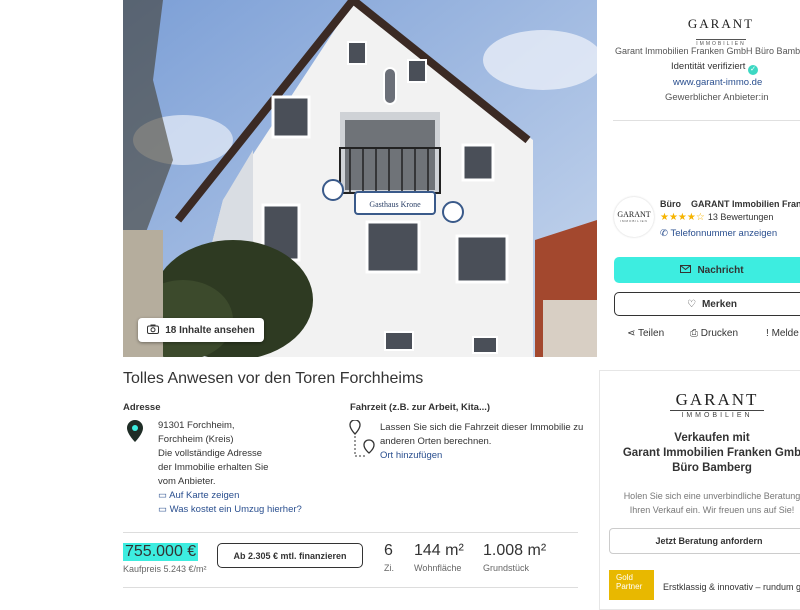 Image resolution: width=800 pixels, height=610 pixels. Describe the element at coordinates (634, 217) in the screenshot. I see `agent-avatar: GARANT IMMOBILIEN` at that location.